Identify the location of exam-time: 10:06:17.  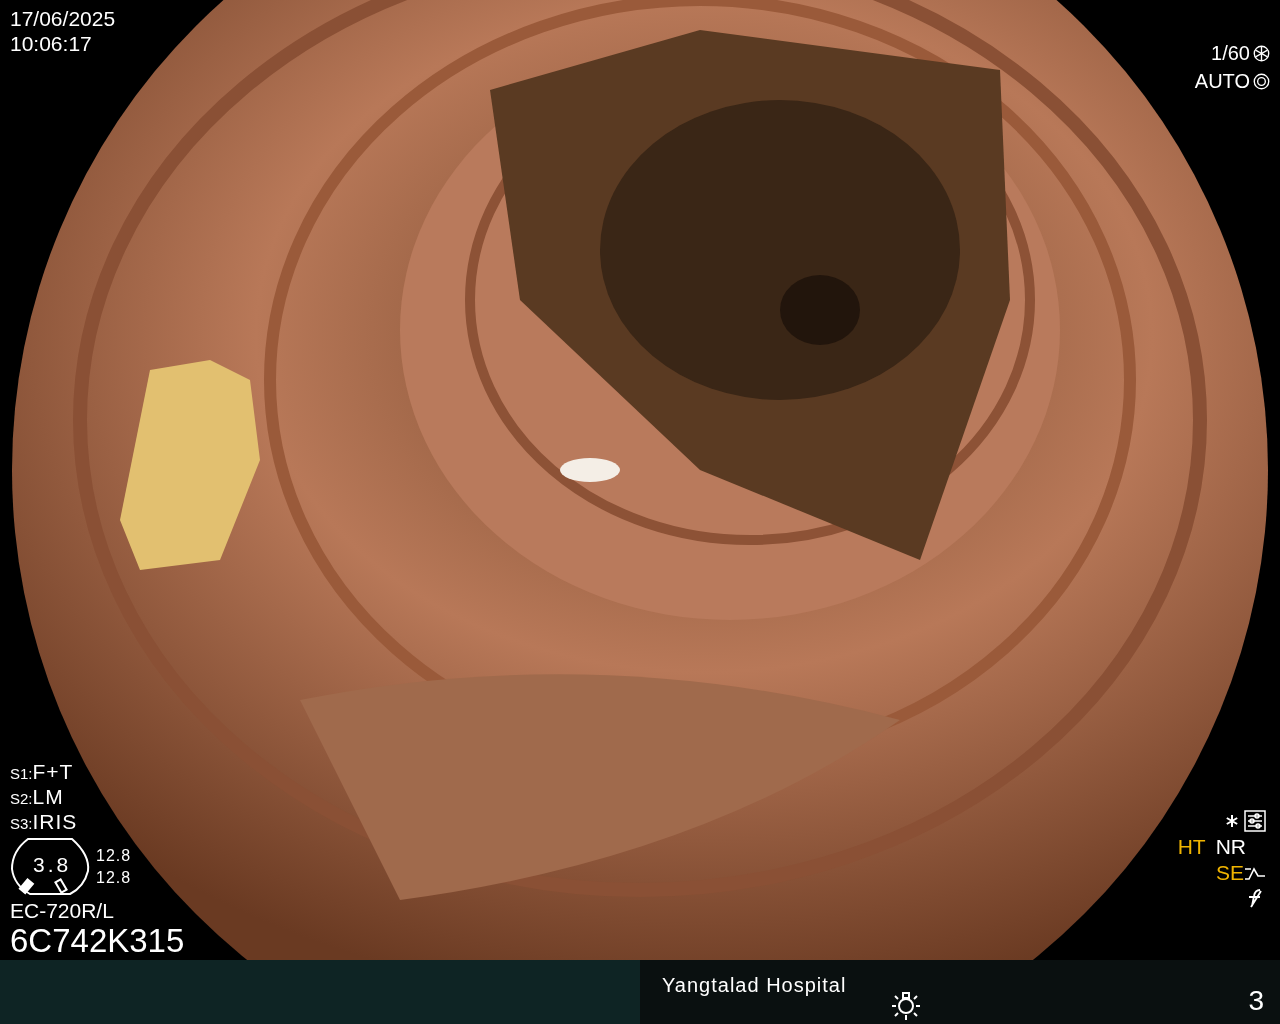
(51, 43).